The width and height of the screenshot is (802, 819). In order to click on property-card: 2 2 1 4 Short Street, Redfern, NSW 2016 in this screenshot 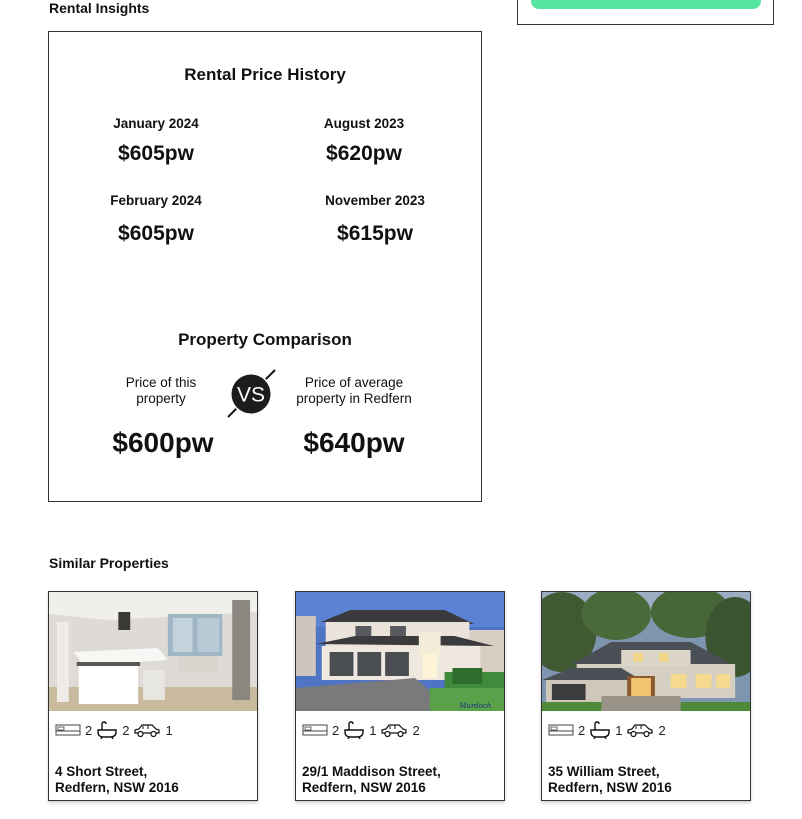, I will do `click(153, 696)`.